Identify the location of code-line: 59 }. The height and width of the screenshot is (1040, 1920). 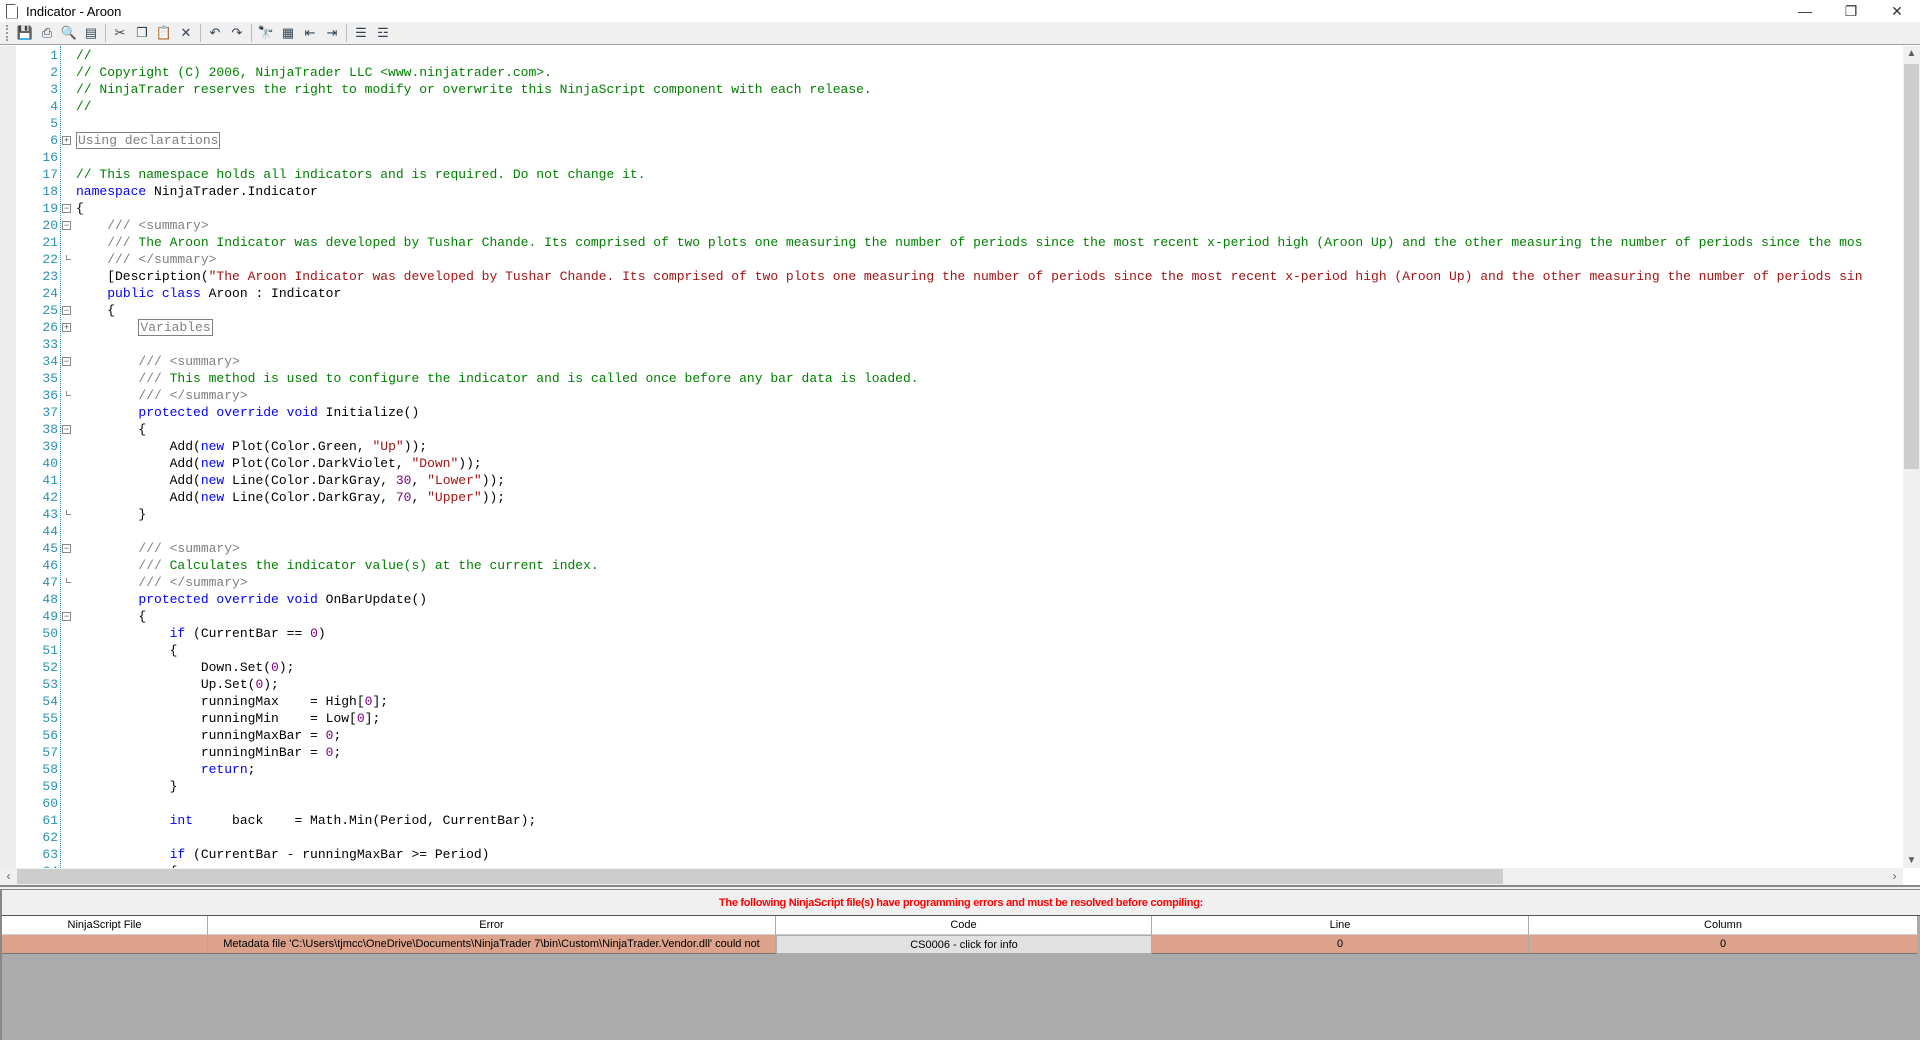
(951, 786).